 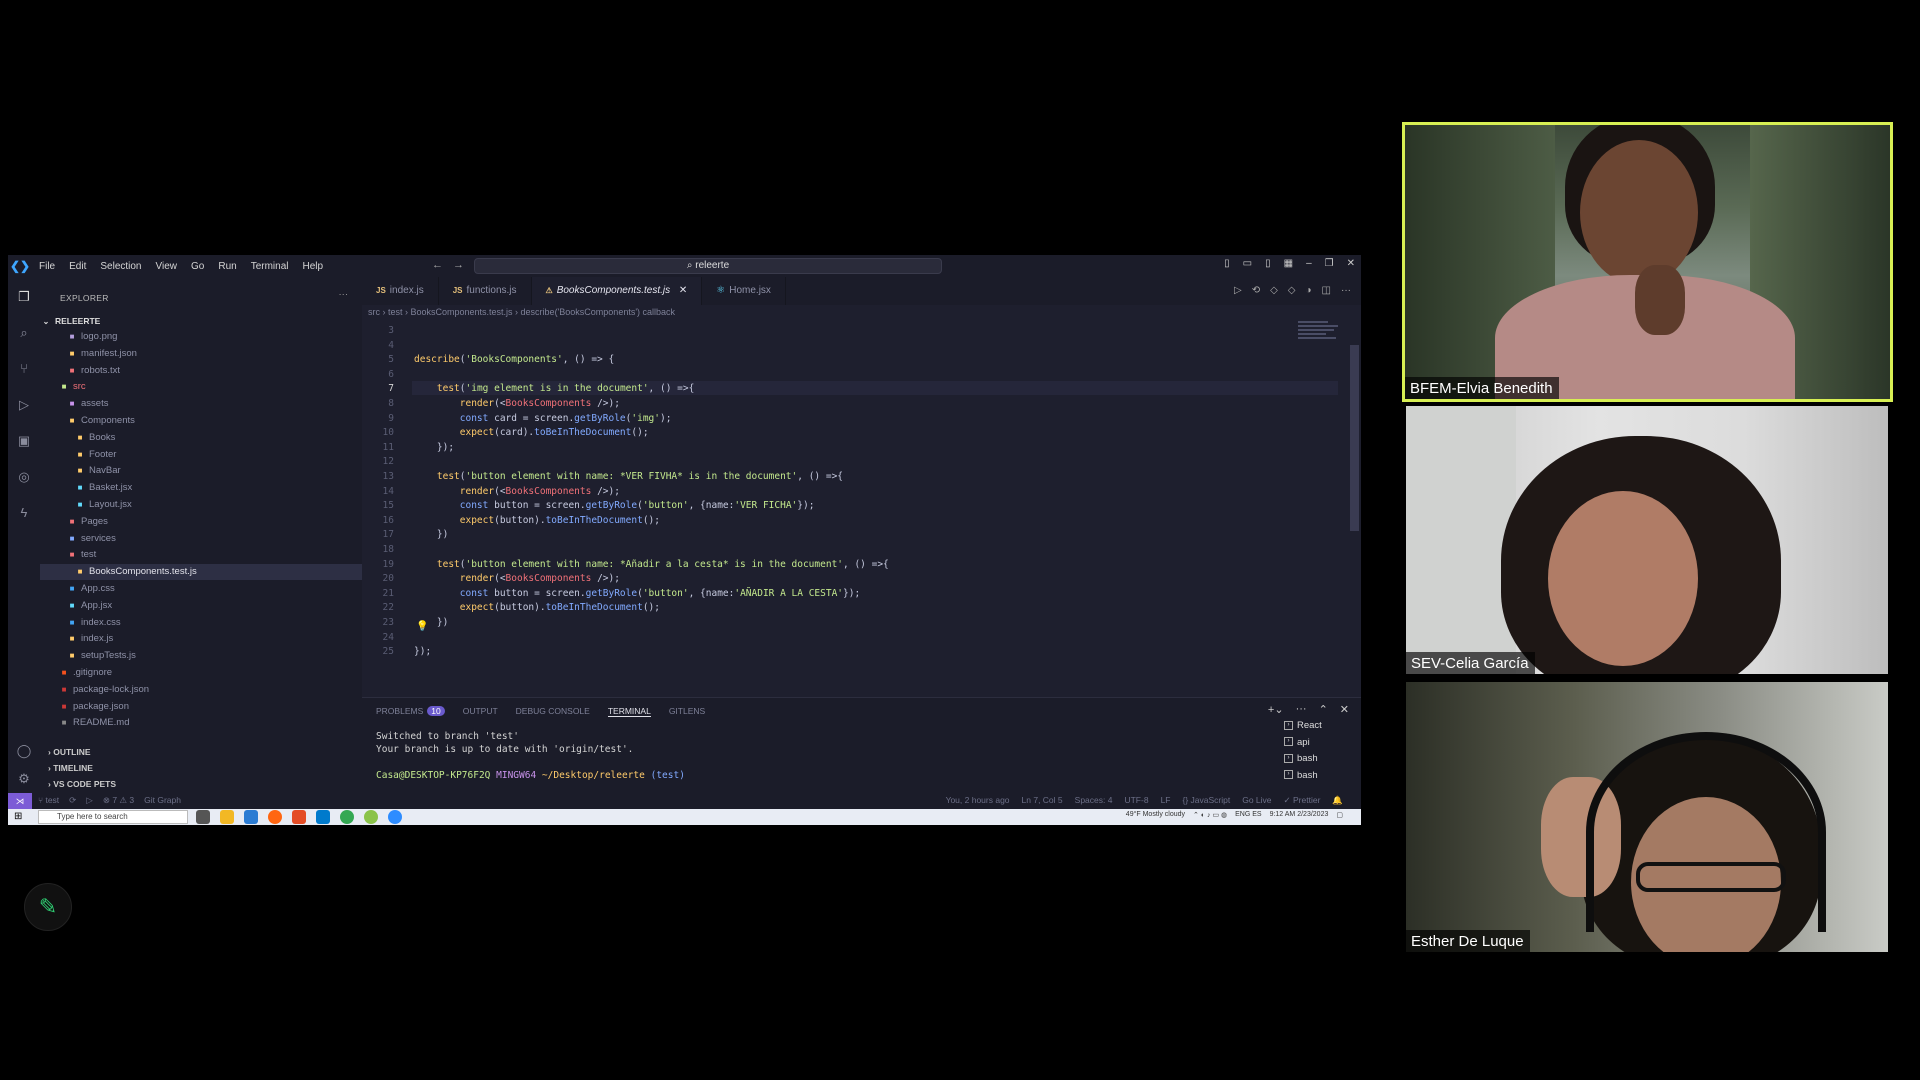 I want to click on status-blame: You, 2 hours ago, so click(x=978, y=800).